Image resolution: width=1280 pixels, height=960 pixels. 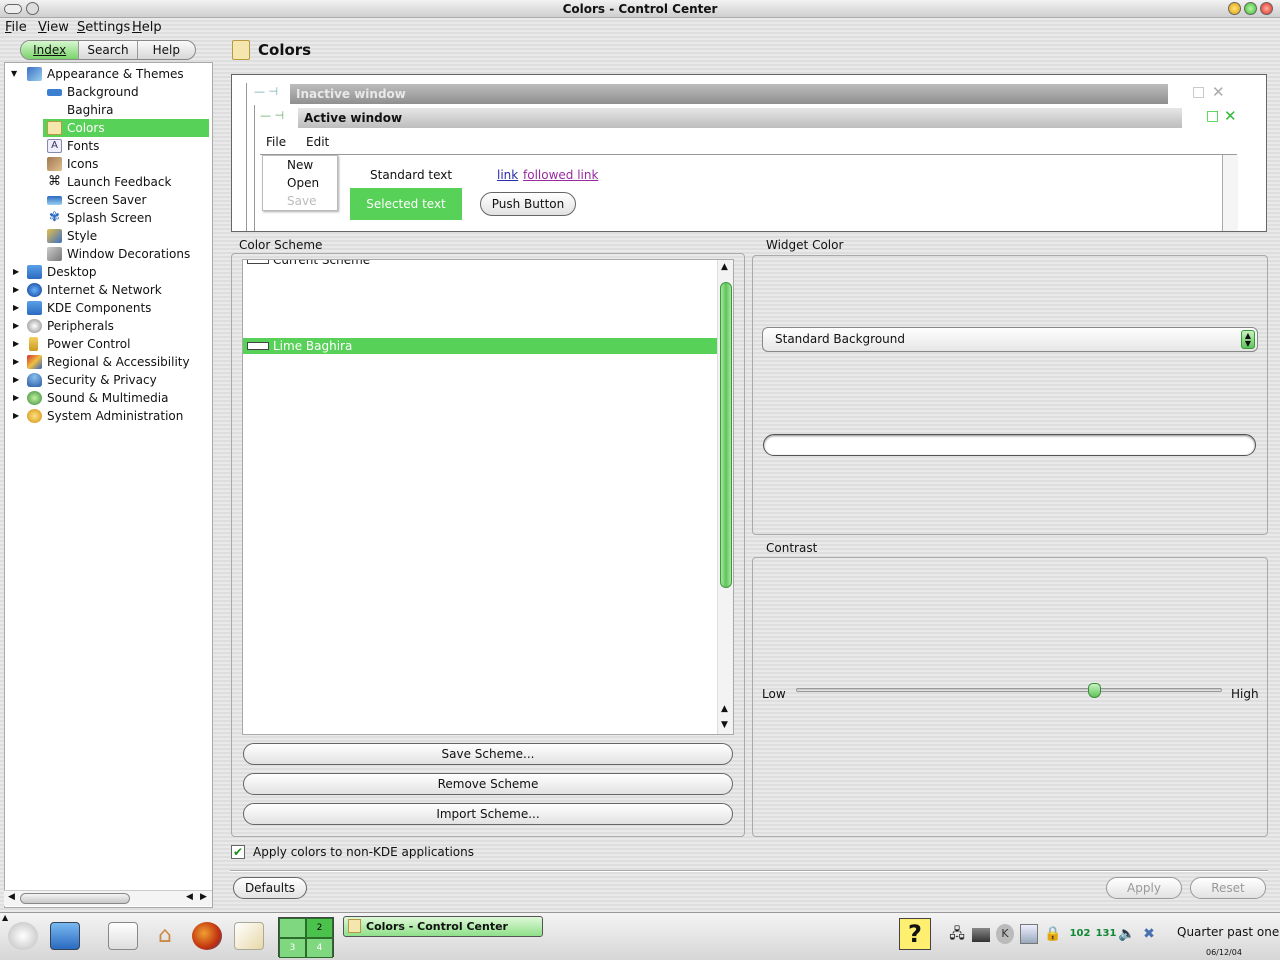 I want to click on clock-time: Quarter past one, so click(x=1228, y=932).